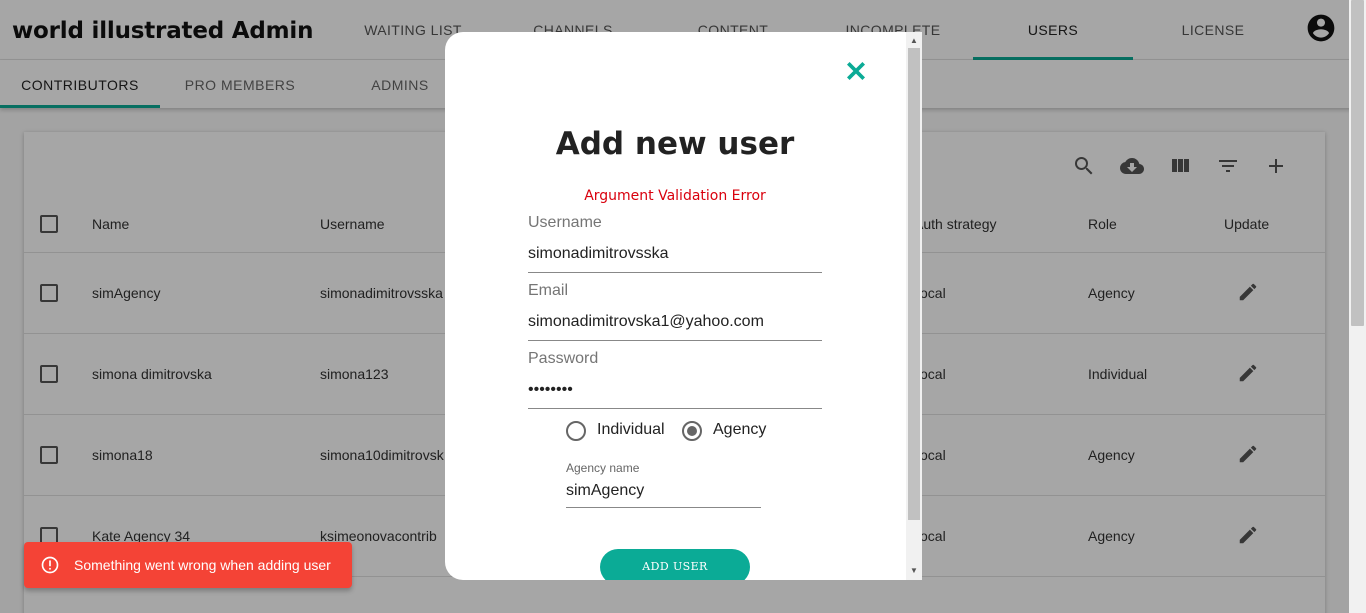  What do you see at coordinates (675, 144) in the screenshot?
I see `dialog-title: Add new user` at bounding box center [675, 144].